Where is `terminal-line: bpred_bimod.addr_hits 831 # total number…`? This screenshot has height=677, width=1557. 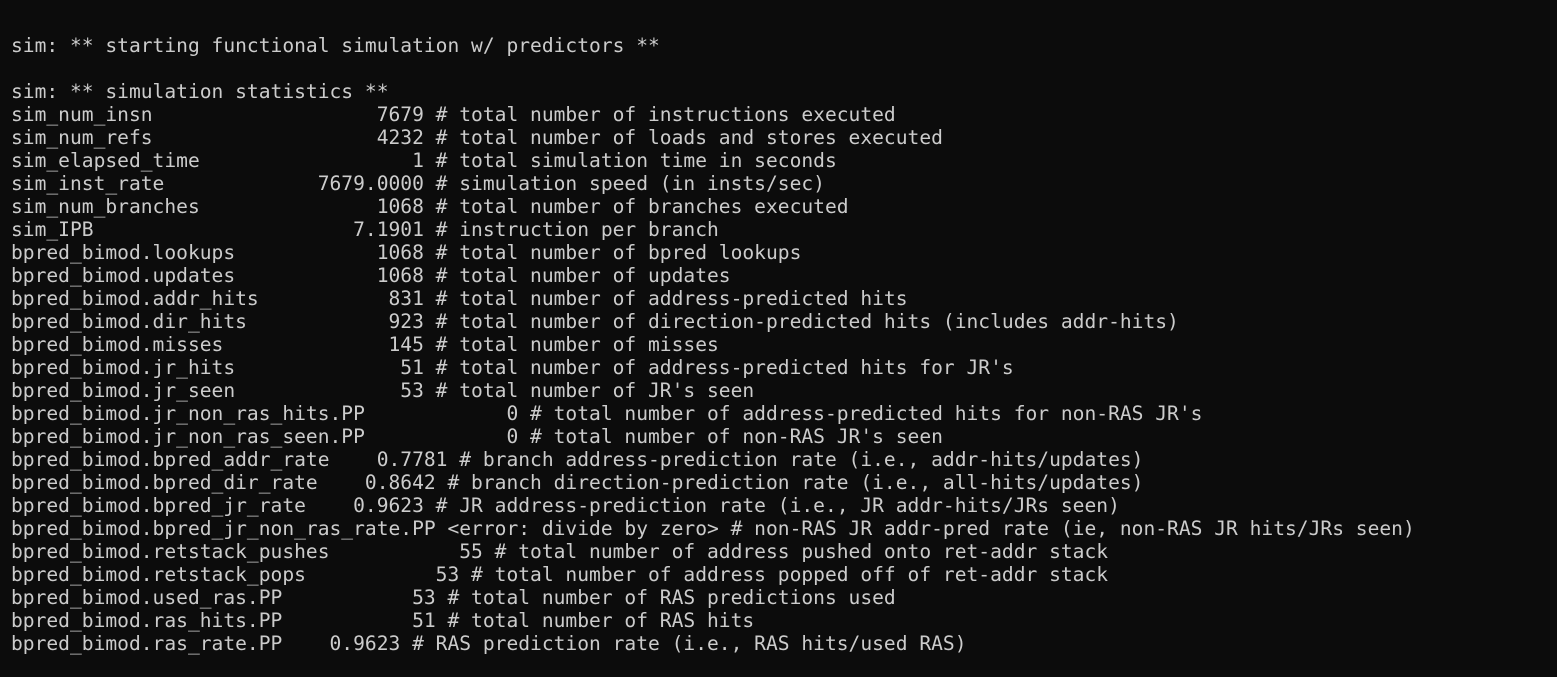
terminal-line: bpred_bimod.addr_hits 831 # total number… is located at coordinates (459, 298).